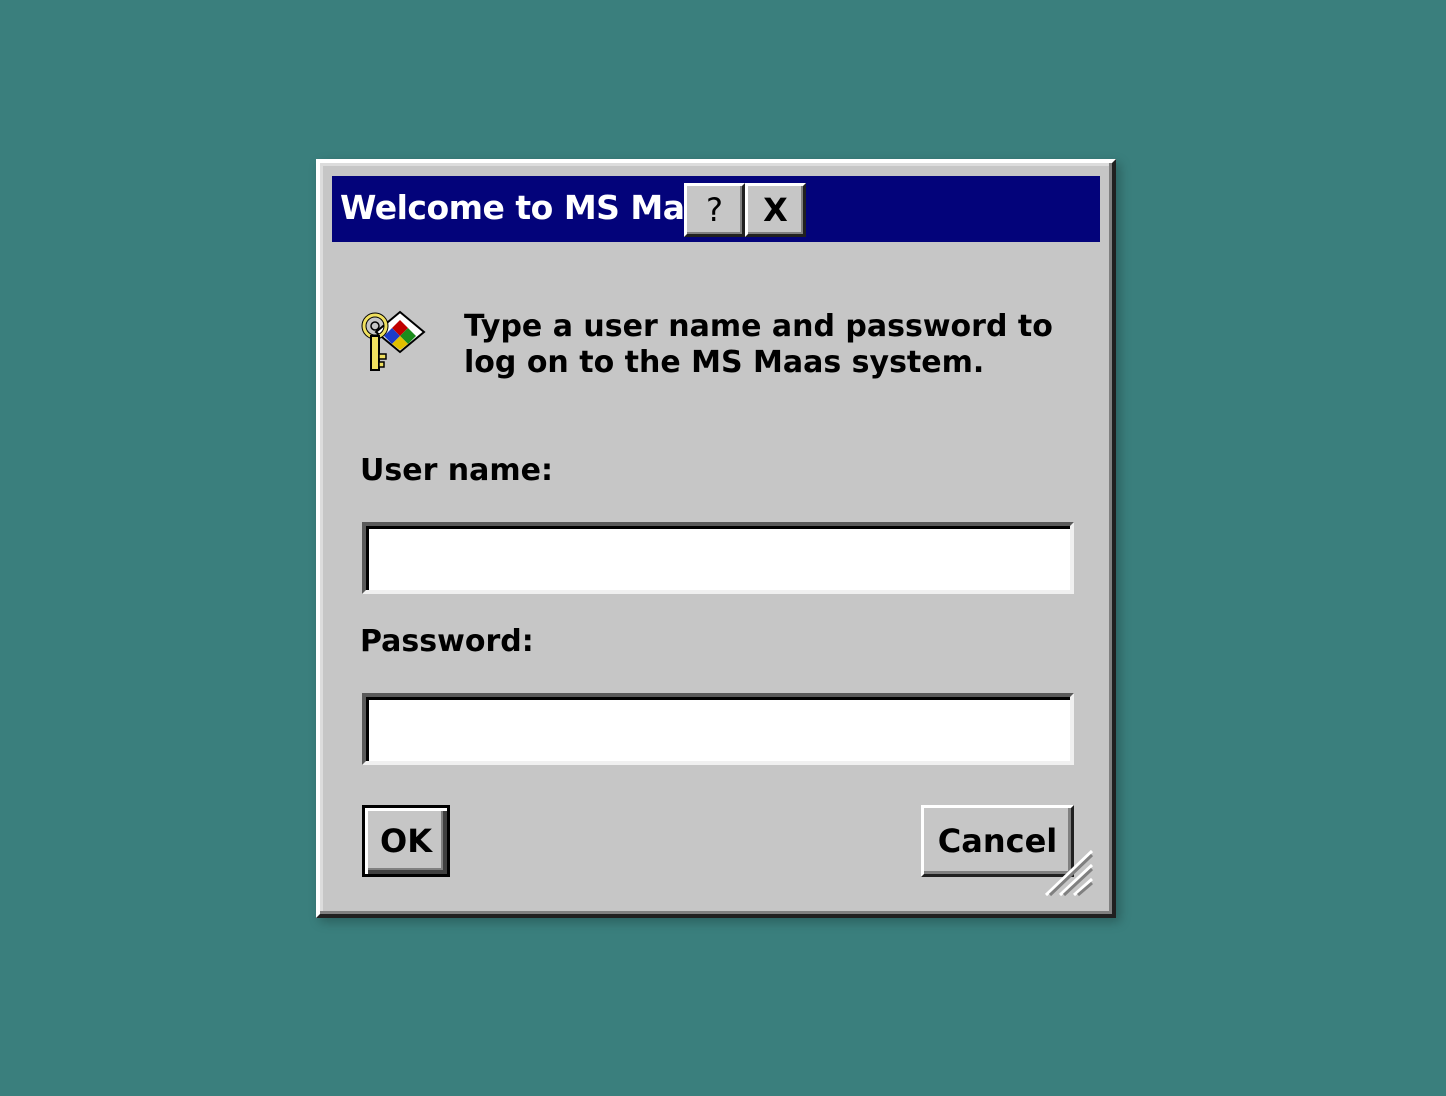 The image size is (1446, 1096). I want to click on close-button: X, so click(775, 210).